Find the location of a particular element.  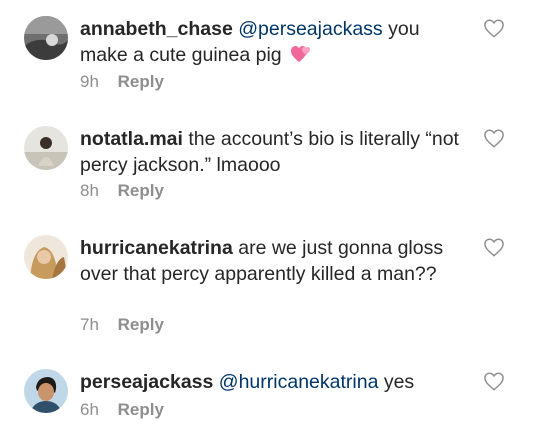

comment-time: 6h is located at coordinates (89, 409).